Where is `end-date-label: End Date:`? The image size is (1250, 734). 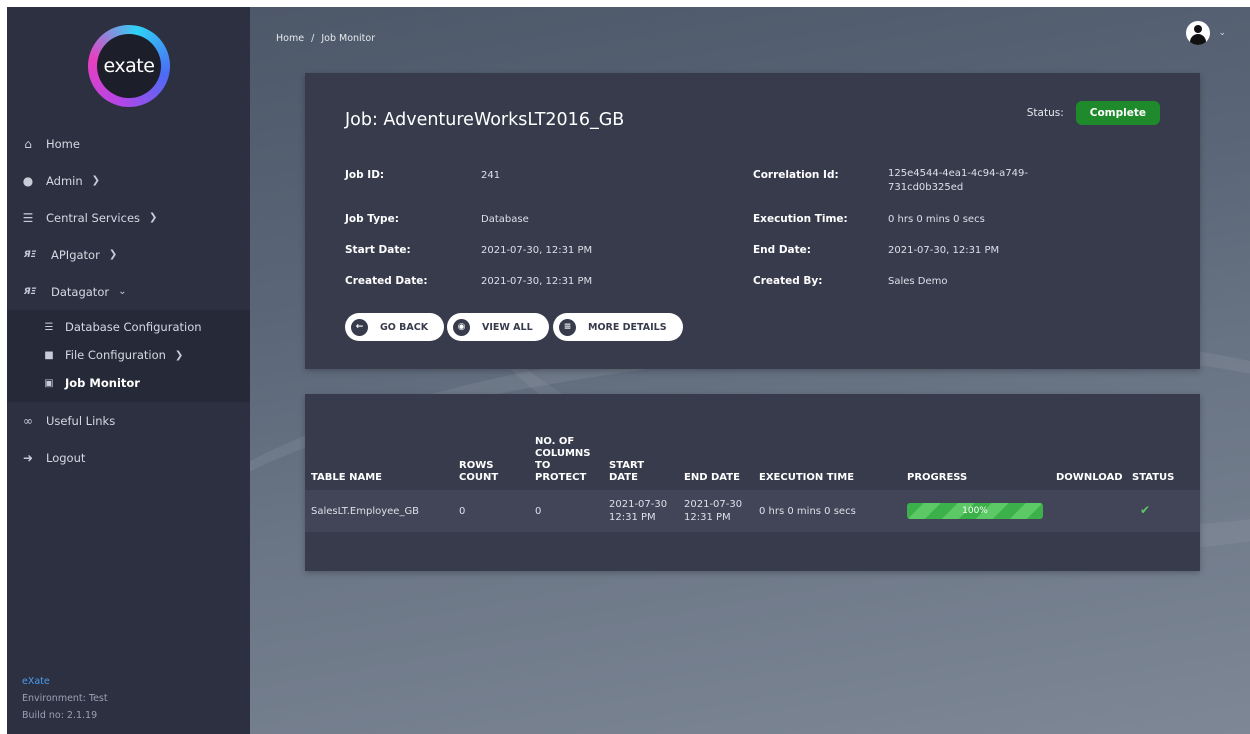 end-date-label: End Date: is located at coordinates (782, 250).